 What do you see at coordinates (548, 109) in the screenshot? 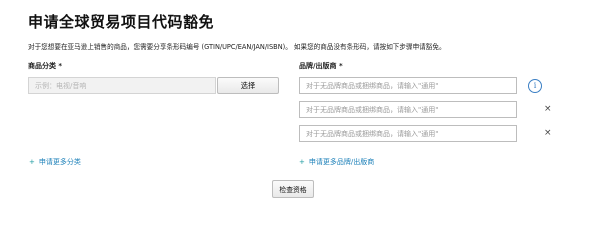
I see `remove-brand-2-icon: ×` at bounding box center [548, 109].